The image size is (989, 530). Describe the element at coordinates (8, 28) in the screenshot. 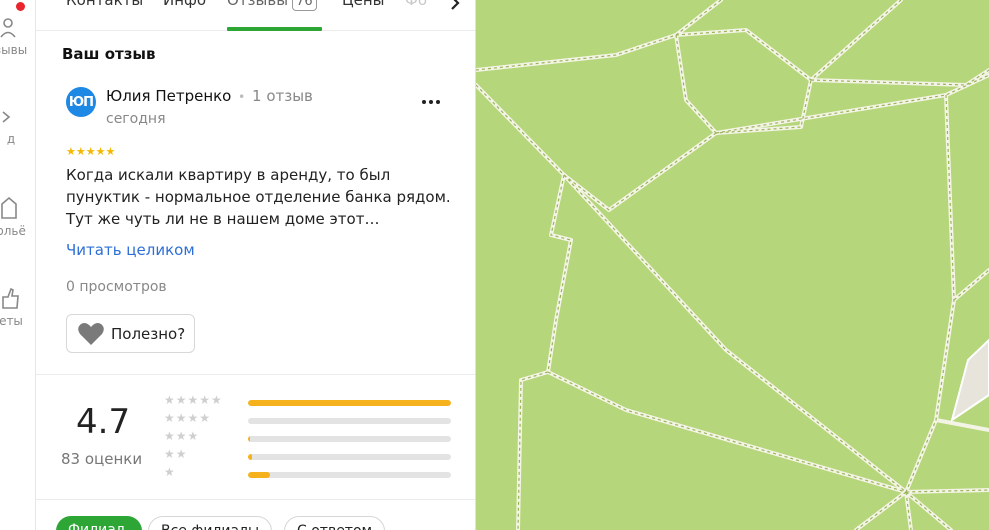

I see `person-icon` at that location.